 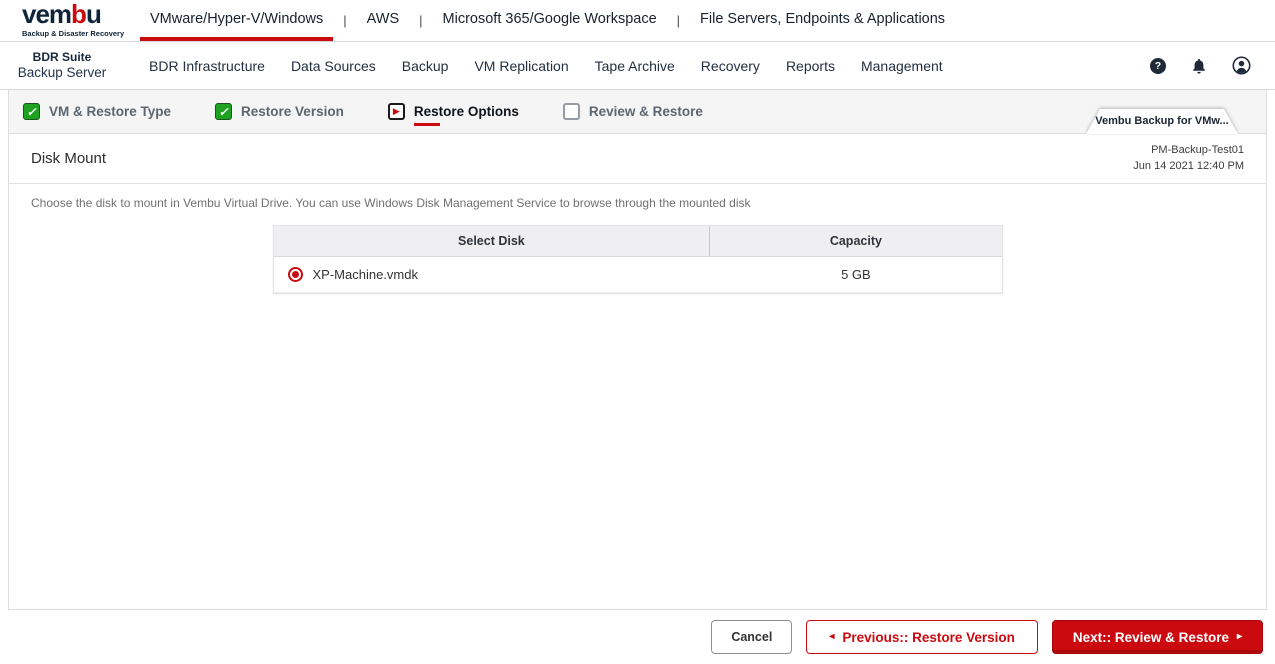 I want to click on next-button-label: Next:: Review & Restore, so click(x=1150, y=637).